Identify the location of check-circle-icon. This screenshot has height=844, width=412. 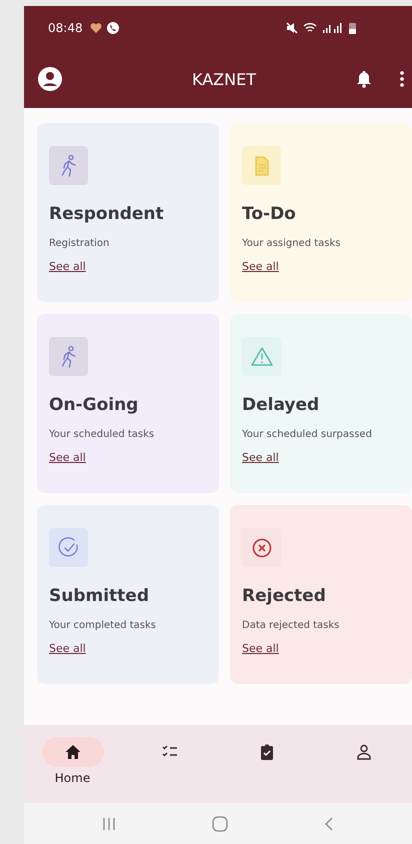
(68, 548).